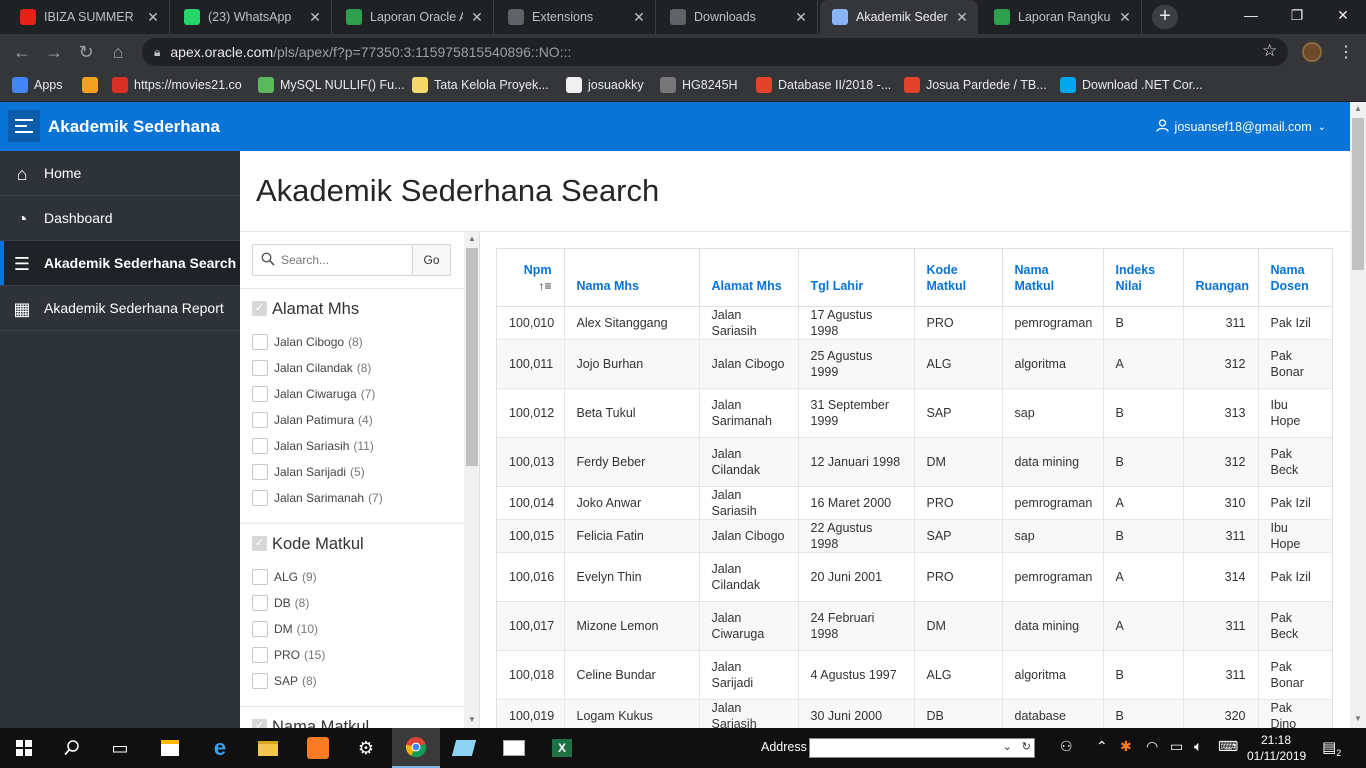 This screenshot has width=1366, height=768. What do you see at coordinates (1297, 15) in the screenshot?
I see `maximize-button: ❐` at bounding box center [1297, 15].